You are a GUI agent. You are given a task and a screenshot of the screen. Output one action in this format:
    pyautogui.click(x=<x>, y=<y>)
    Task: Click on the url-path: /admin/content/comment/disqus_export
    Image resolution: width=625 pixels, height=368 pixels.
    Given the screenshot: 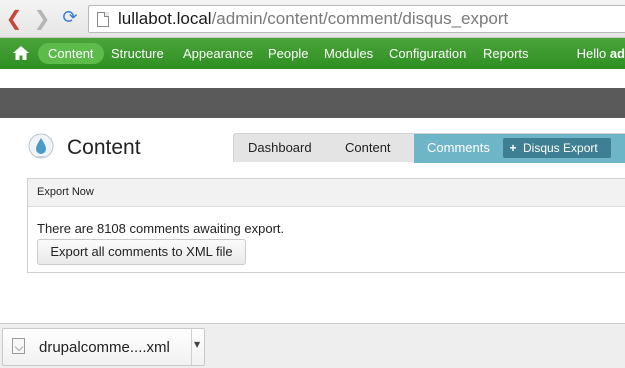 What is the action you would take?
    pyautogui.click(x=360, y=18)
    